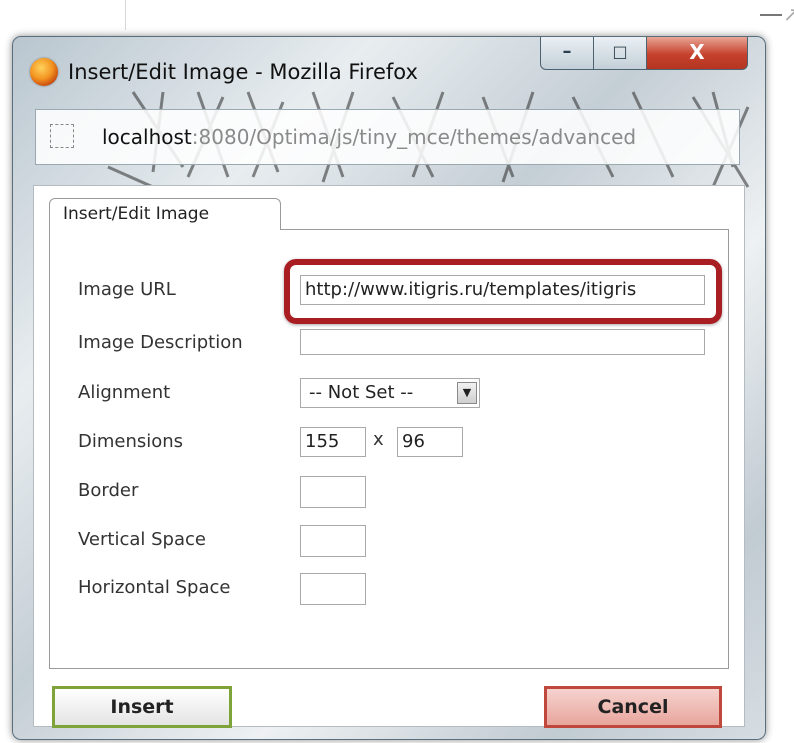  Describe the element at coordinates (127, 289) in the screenshot. I see `image-url-label: Image URL` at that location.